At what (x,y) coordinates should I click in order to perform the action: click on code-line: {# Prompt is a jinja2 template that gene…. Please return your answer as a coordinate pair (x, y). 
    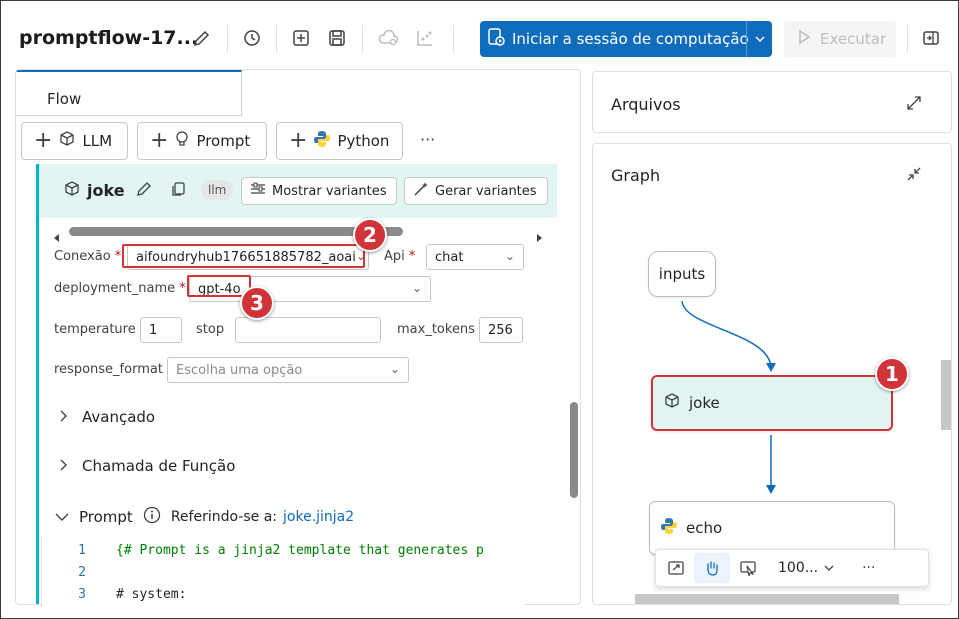
    Looking at the image, I should click on (300, 550).